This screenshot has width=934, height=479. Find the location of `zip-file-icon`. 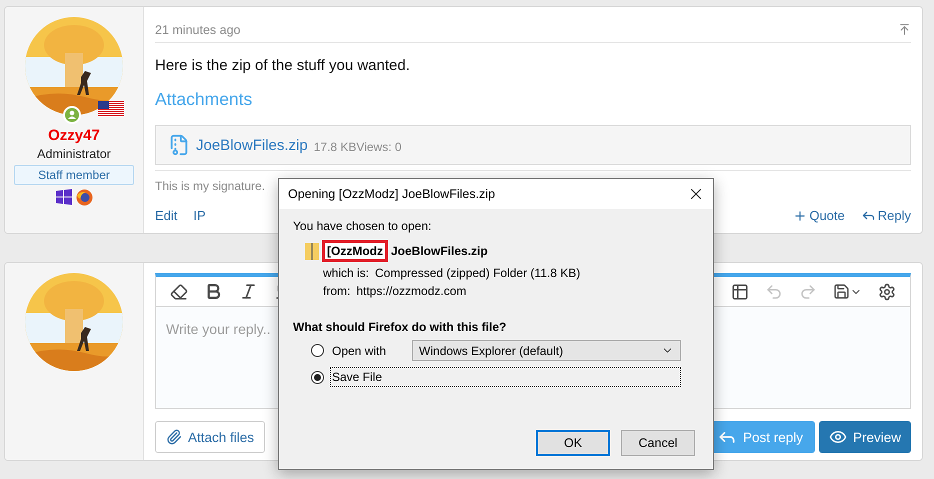

zip-file-icon is located at coordinates (179, 145).